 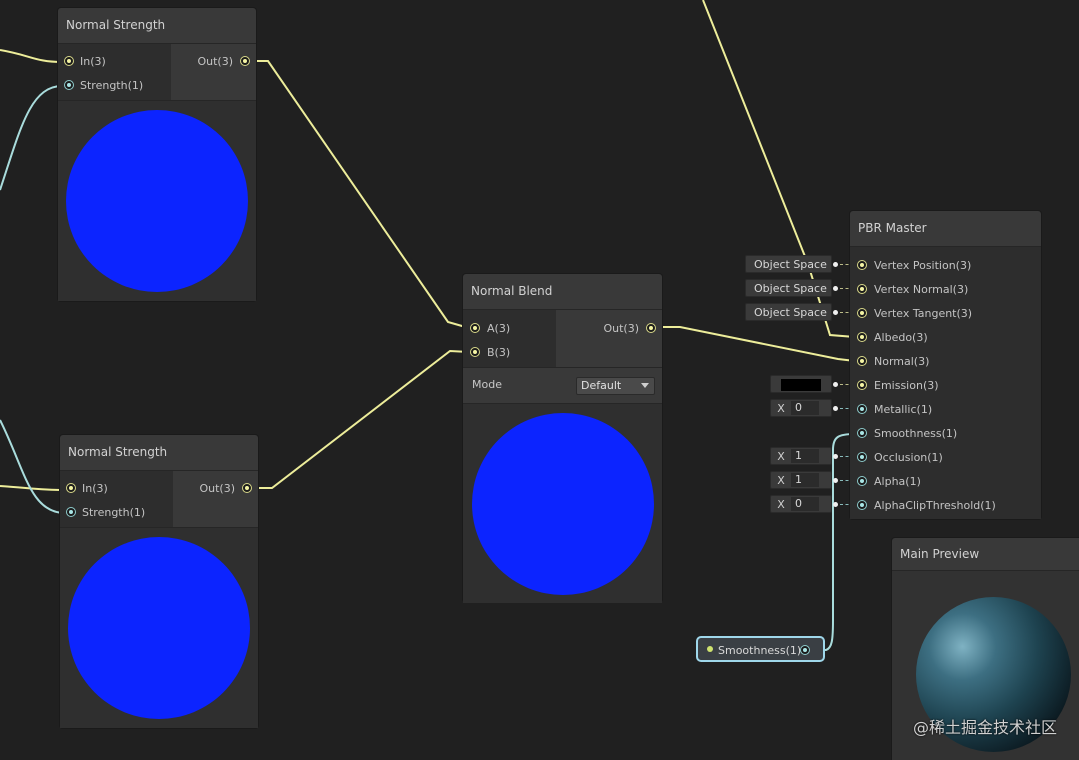 I want to click on a-port-label: A(3), so click(x=499, y=328).